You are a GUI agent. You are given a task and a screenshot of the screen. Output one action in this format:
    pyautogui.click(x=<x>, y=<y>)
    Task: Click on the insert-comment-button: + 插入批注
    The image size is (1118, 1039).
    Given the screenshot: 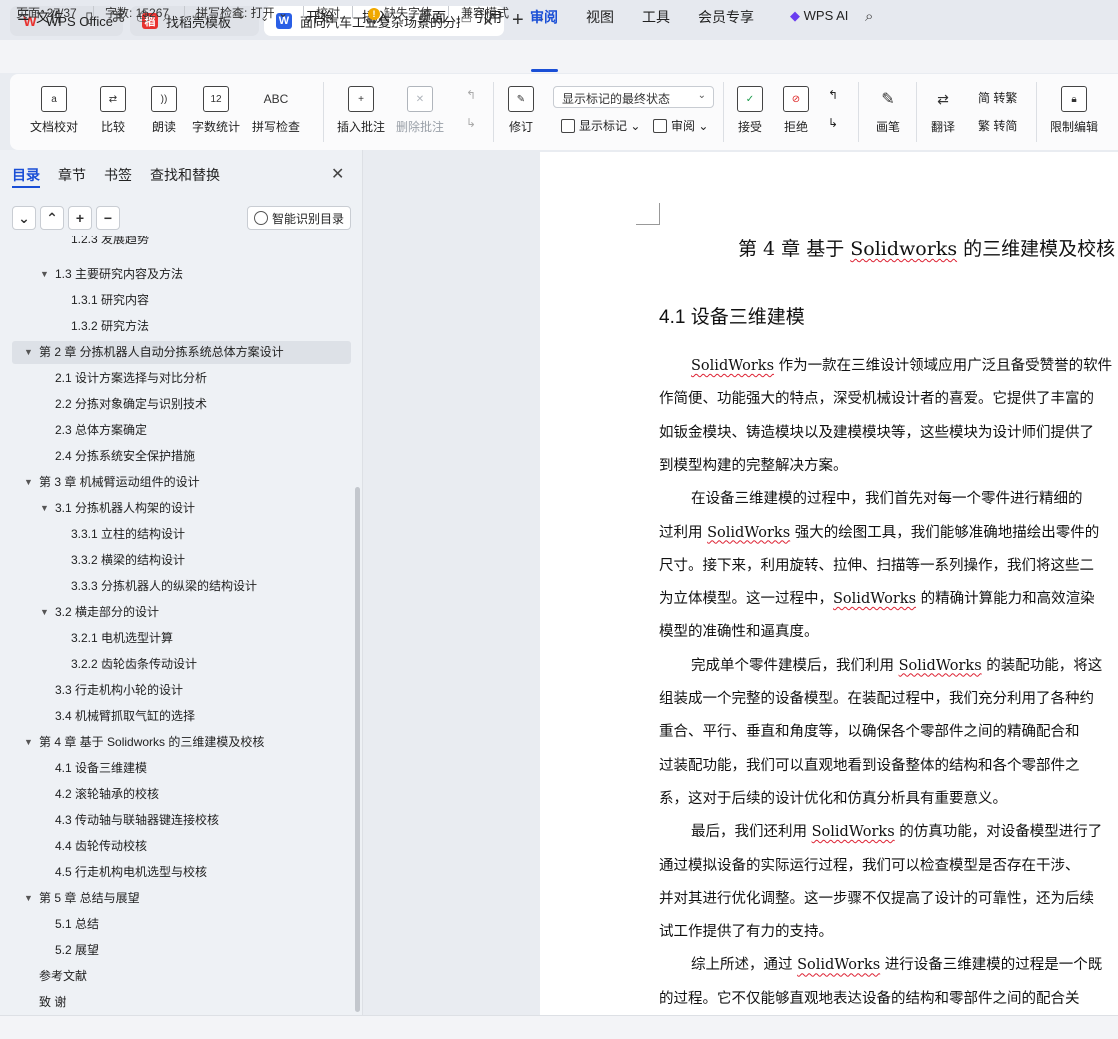 What is the action you would take?
    pyautogui.click(x=361, y=110)
    